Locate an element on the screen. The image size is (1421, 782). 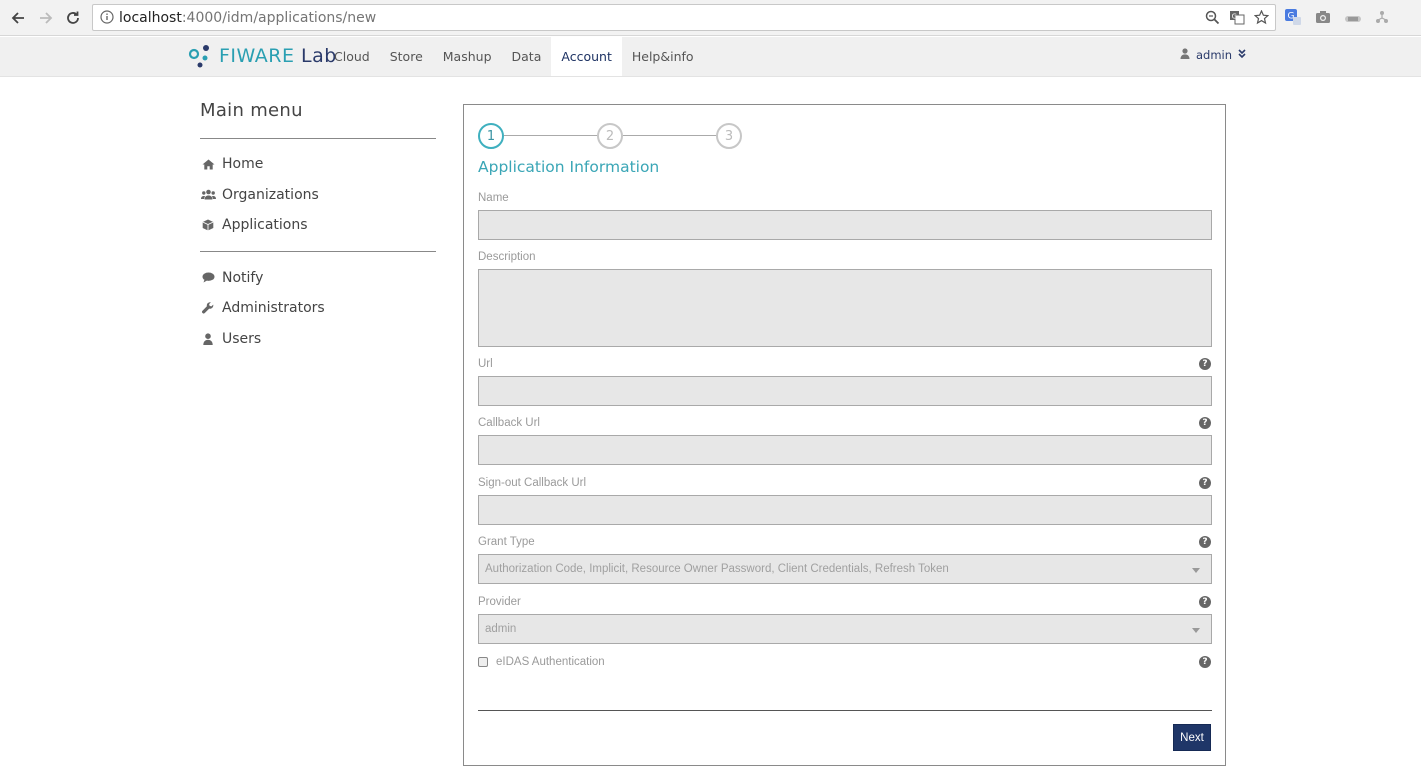
signout-callback-url-label: Sign-out Callback Url is located at coordinates (532, 483).